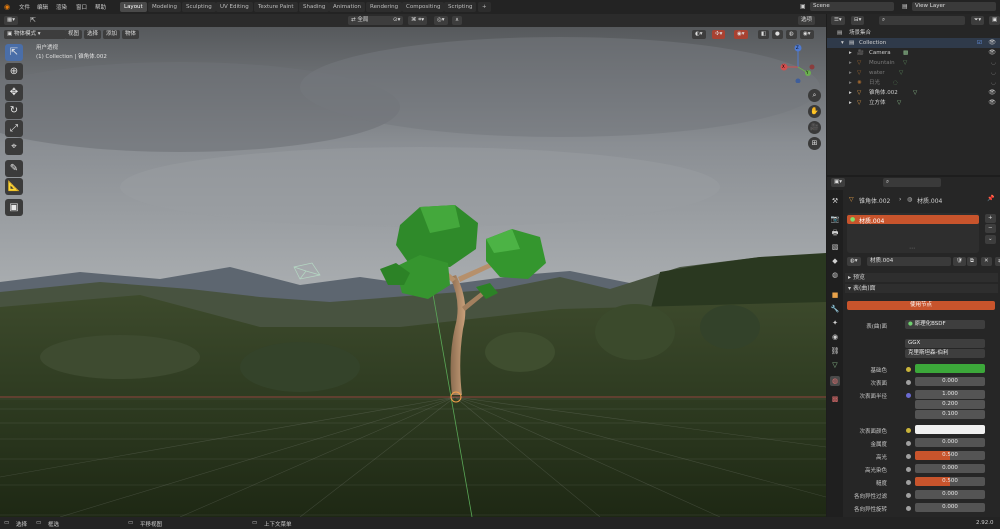  What do you see at coordinates (921, 305) in the screenshot?
I see `use-nodes-button: 使用节点` at bounding box center [921, 305].